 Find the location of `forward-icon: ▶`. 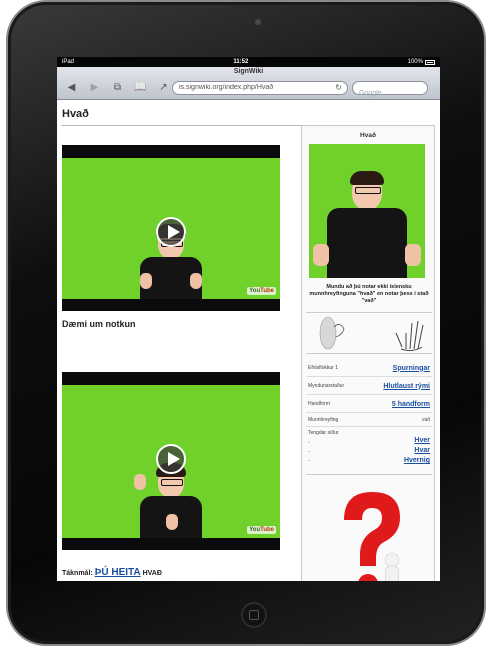

forward-icon: ▶ is located at coordinates (94, 88).